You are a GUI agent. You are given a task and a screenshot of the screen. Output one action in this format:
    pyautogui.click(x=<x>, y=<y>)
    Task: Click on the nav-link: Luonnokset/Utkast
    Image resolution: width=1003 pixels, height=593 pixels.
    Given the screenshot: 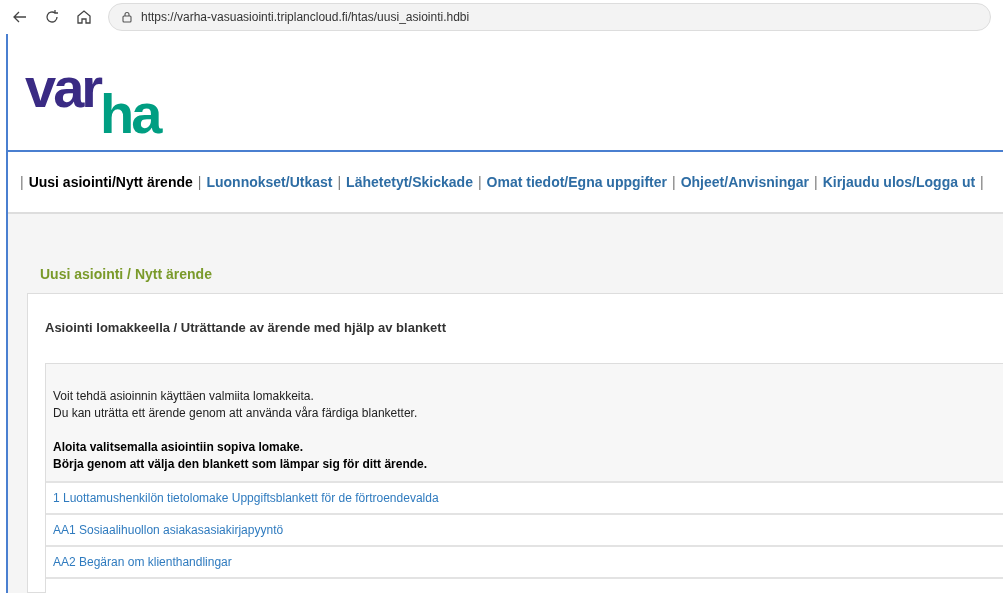 What is the action you would take?
    pyautogui.click(x=269, y=182)
    